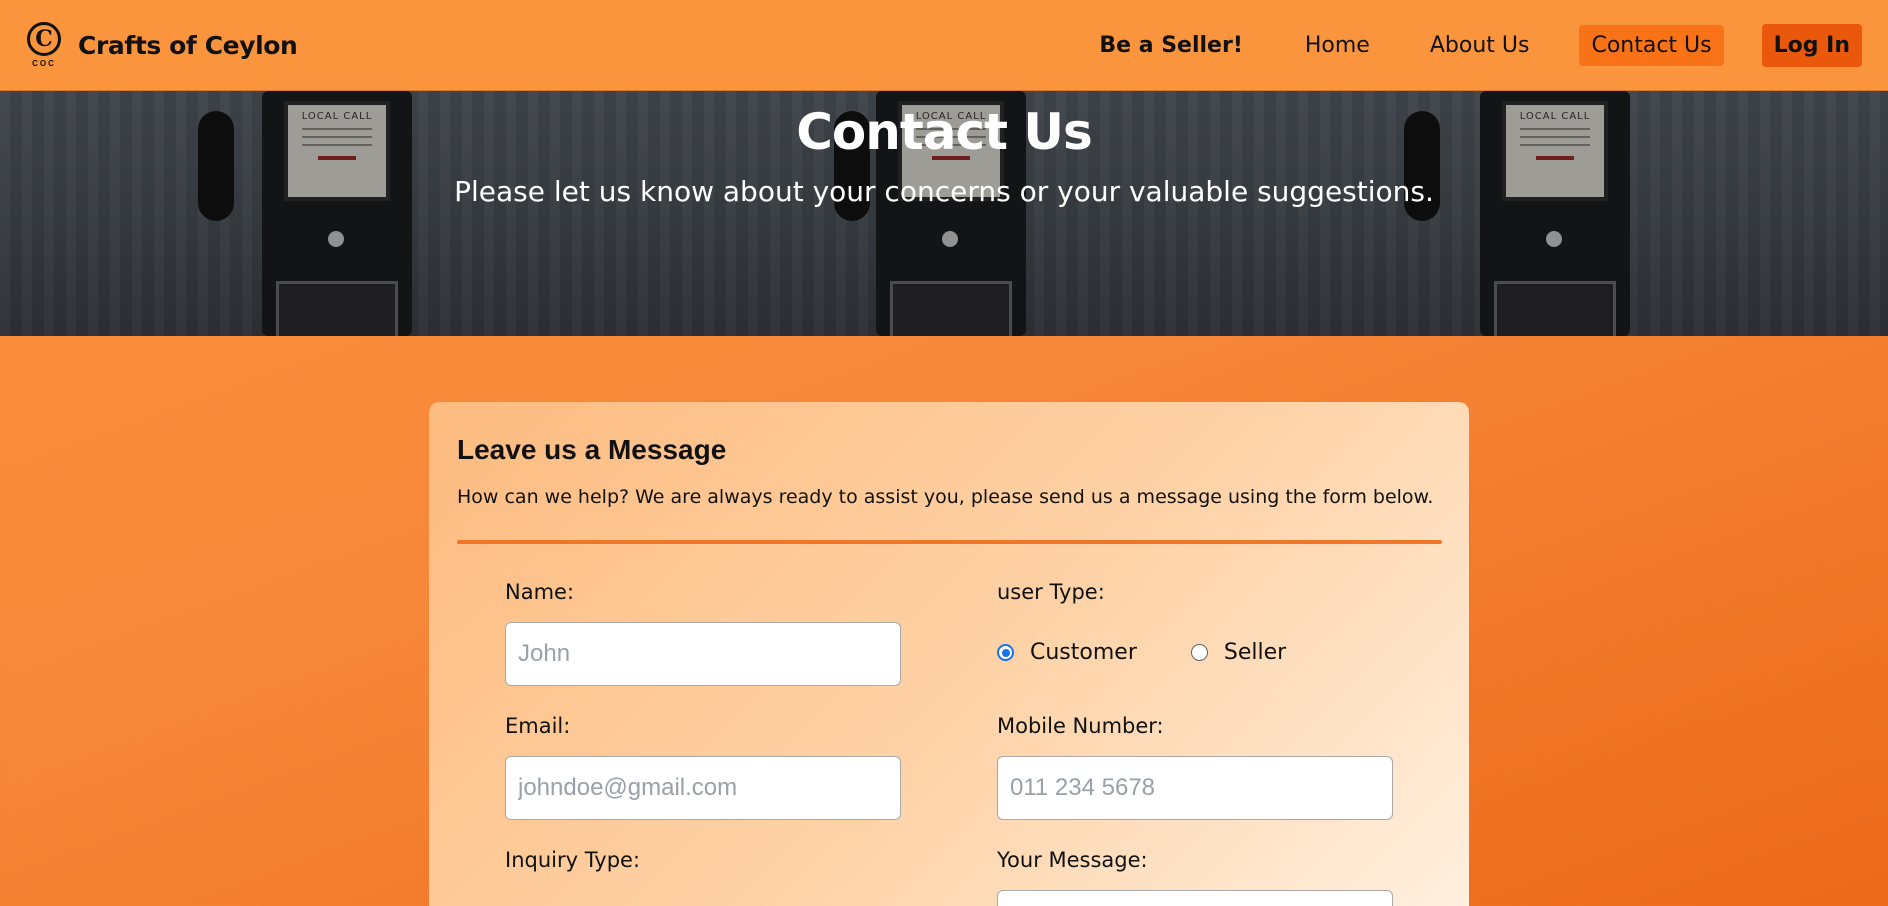  I want to click on message-textarea, so click(1195, 898).